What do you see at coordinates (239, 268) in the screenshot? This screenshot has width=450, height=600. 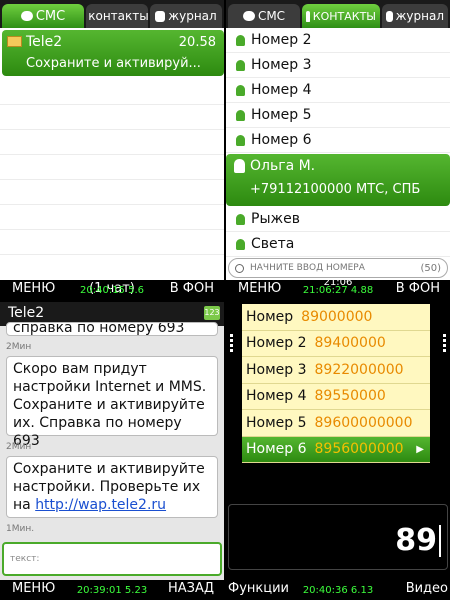 I see `search-icon` at bounding box center [239, 268].